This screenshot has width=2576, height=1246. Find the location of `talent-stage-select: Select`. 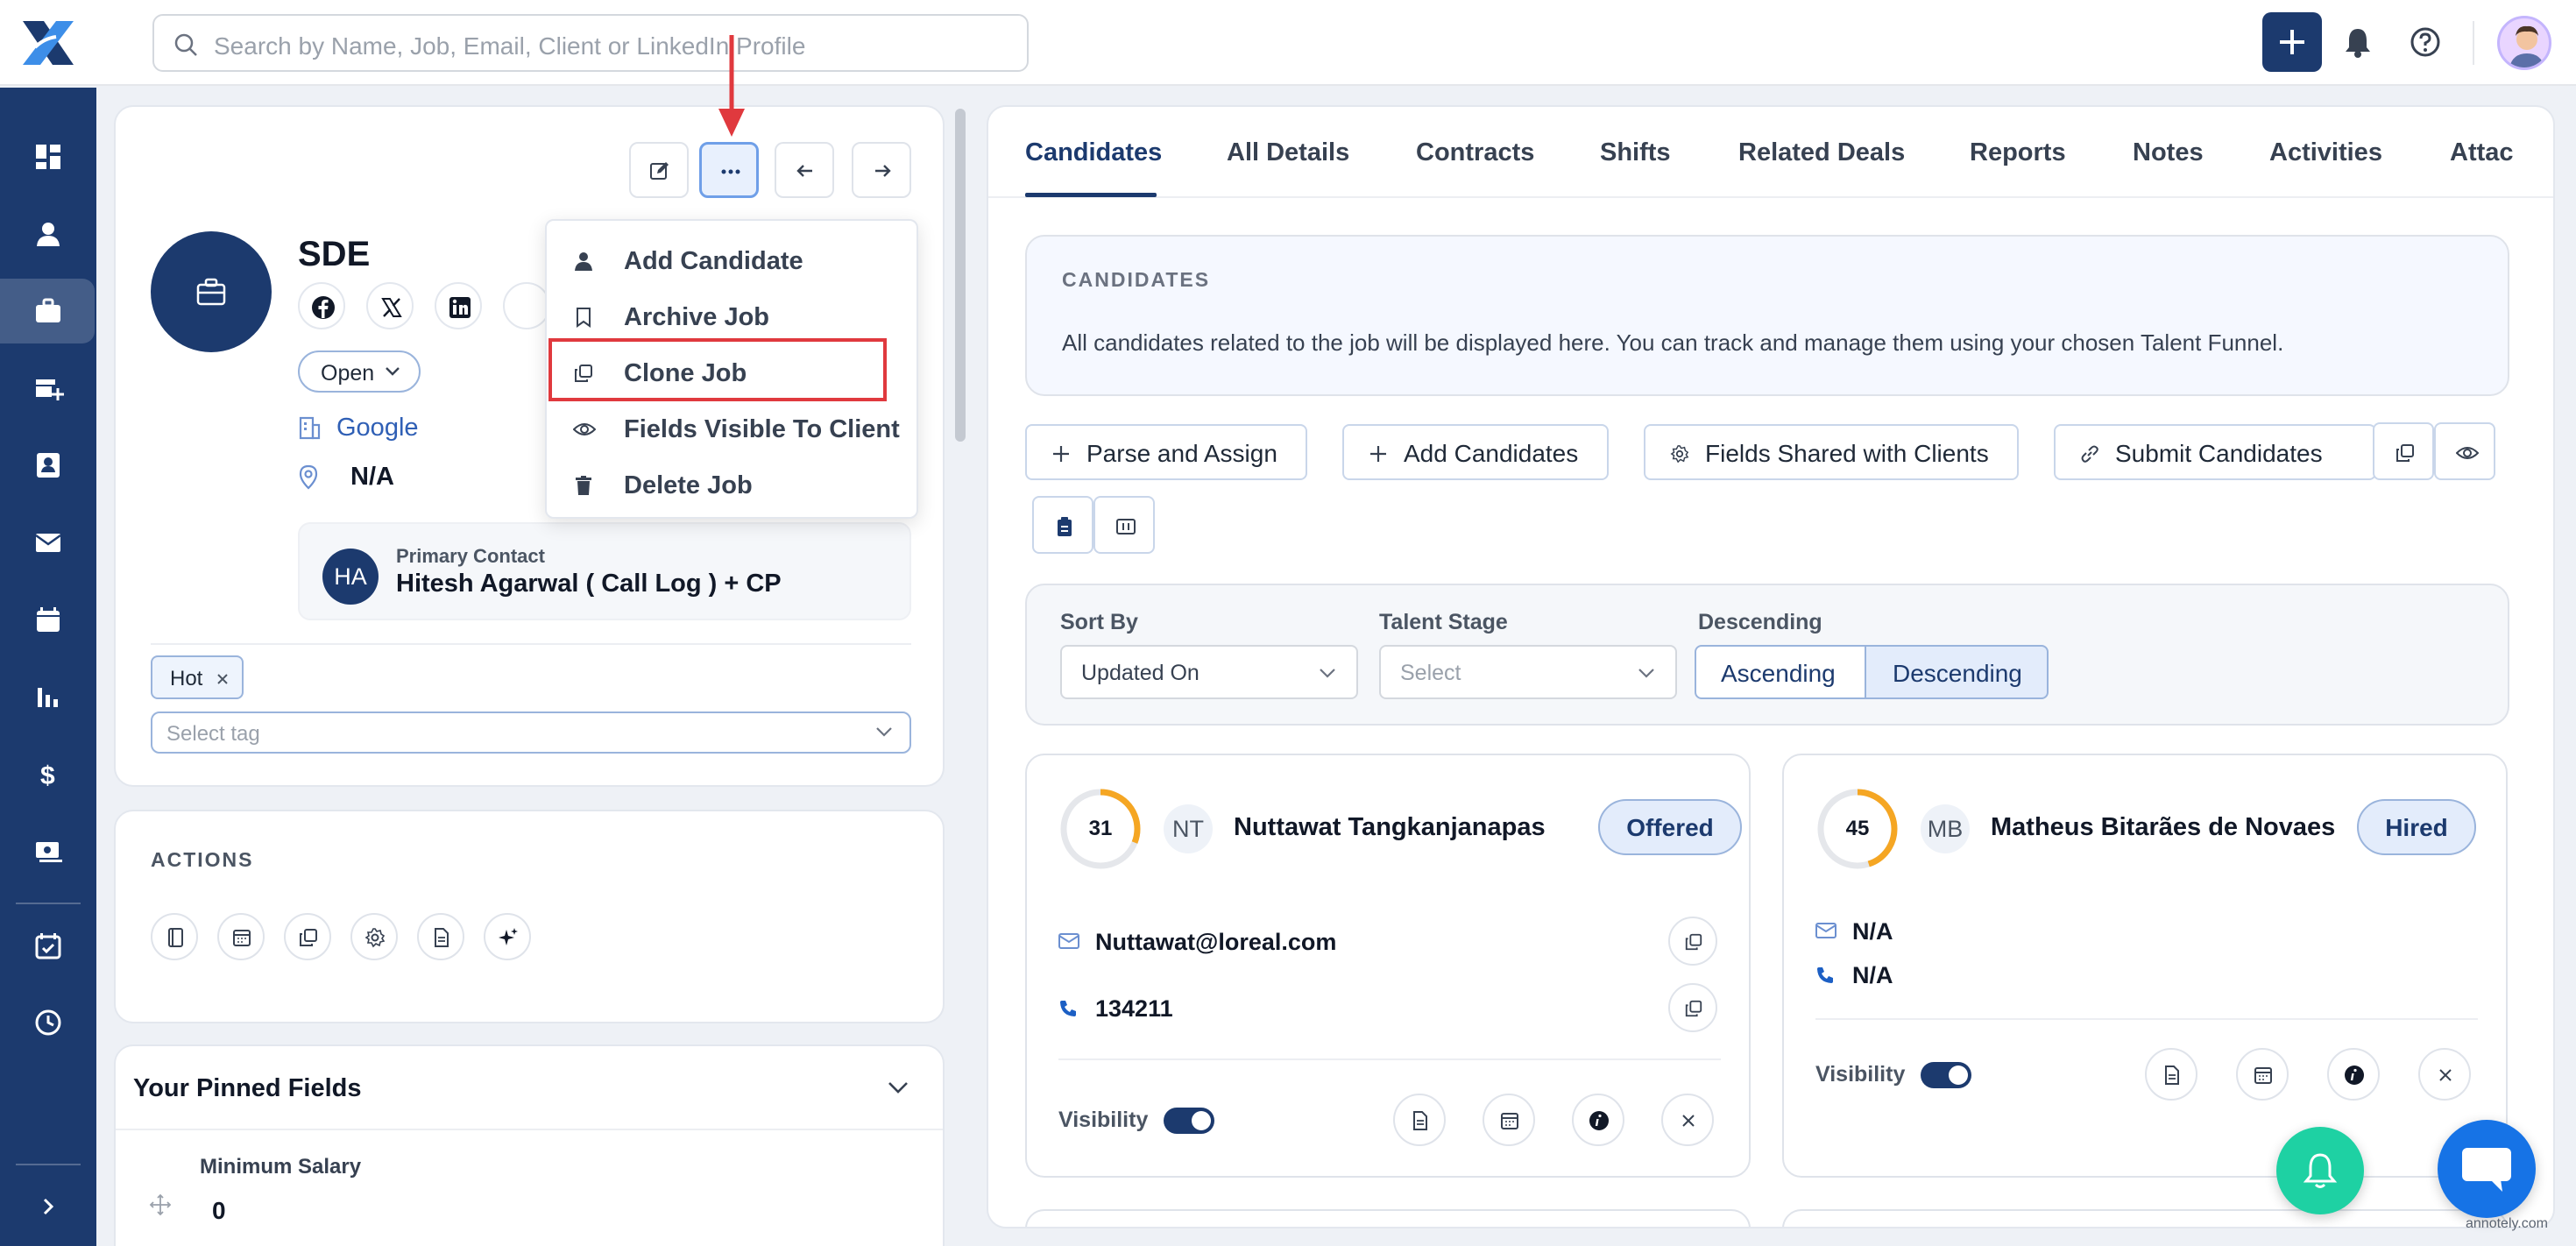

talent-stage-select: Select is located at coordinates (1528, 672).